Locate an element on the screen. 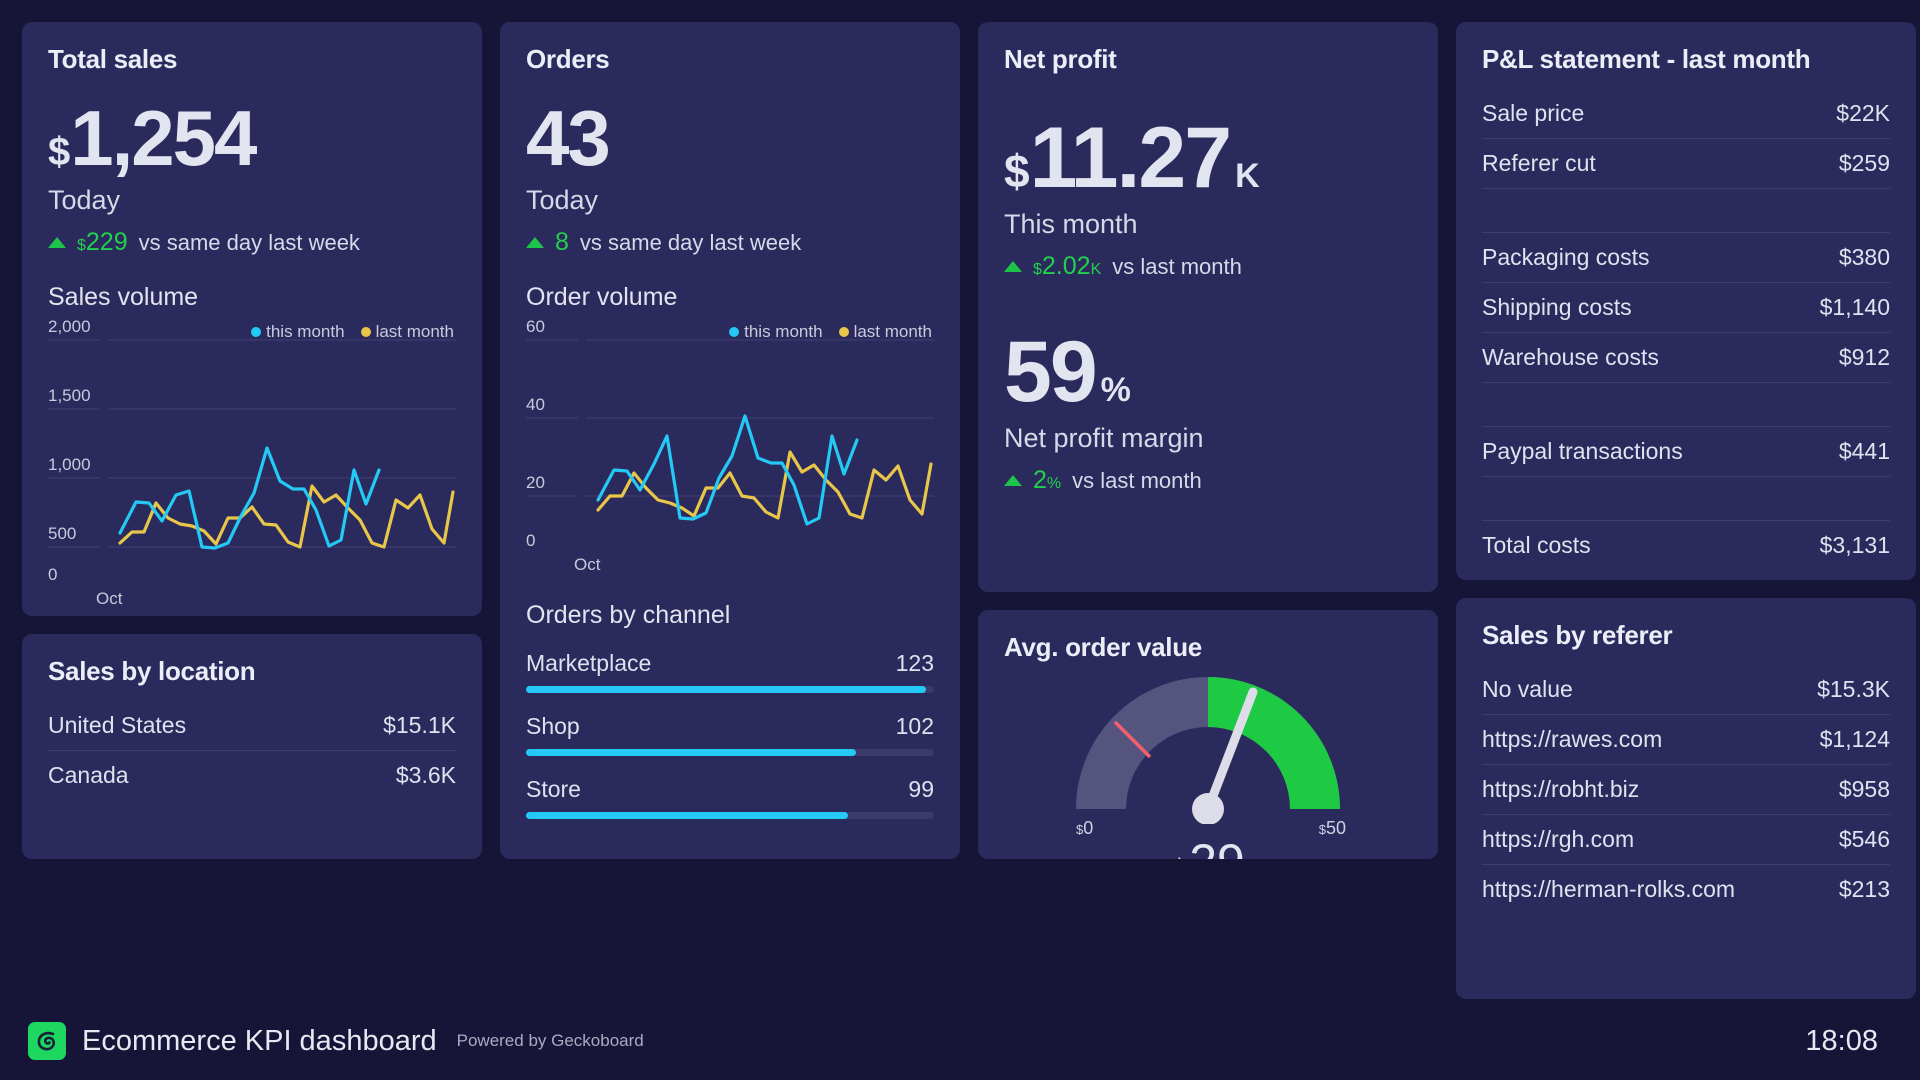 Image resolution: width=1920 pixels, height=1080 pixels. bar-item: Store 99 is located at coordinates (730, 797).